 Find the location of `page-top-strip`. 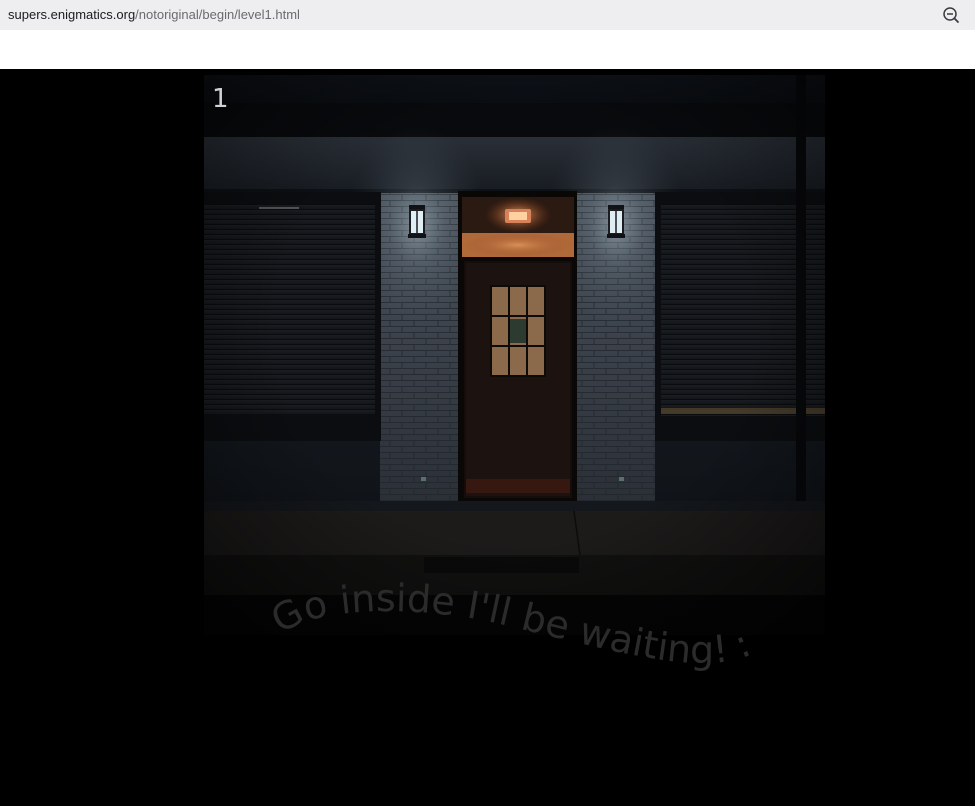

page-top-strip is located at coordinates (487, 49).